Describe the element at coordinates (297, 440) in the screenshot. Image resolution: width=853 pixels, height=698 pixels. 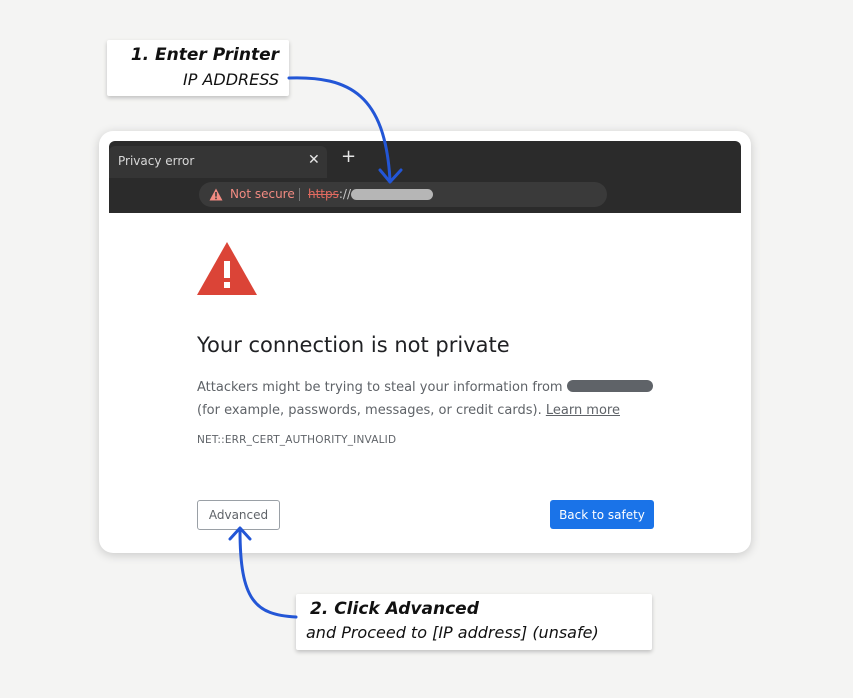
I see `error-code: NET::ERR_CERT_AUTHORITY_INVALID` at that location.